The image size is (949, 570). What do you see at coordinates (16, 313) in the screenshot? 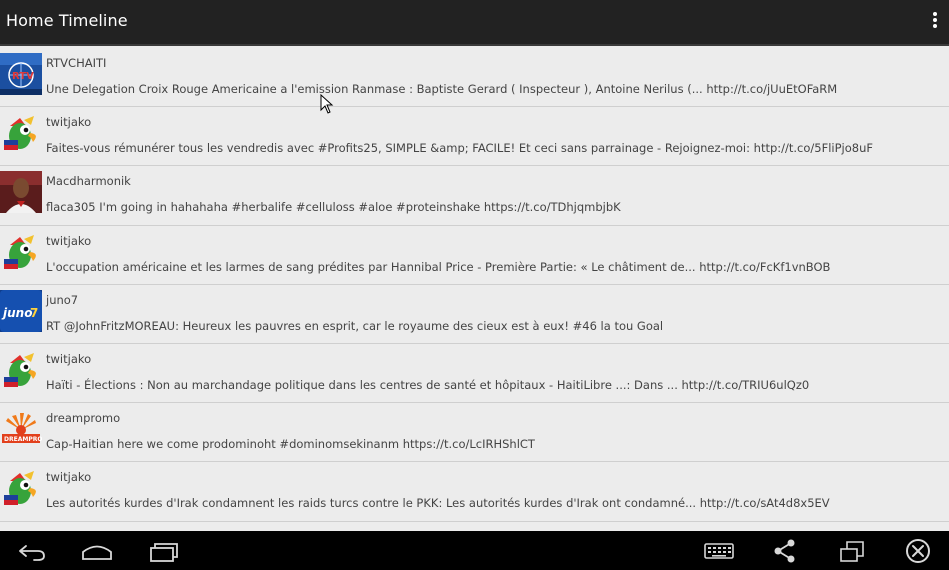
I see `svg-text: juno` at bounding box center [16, 313].